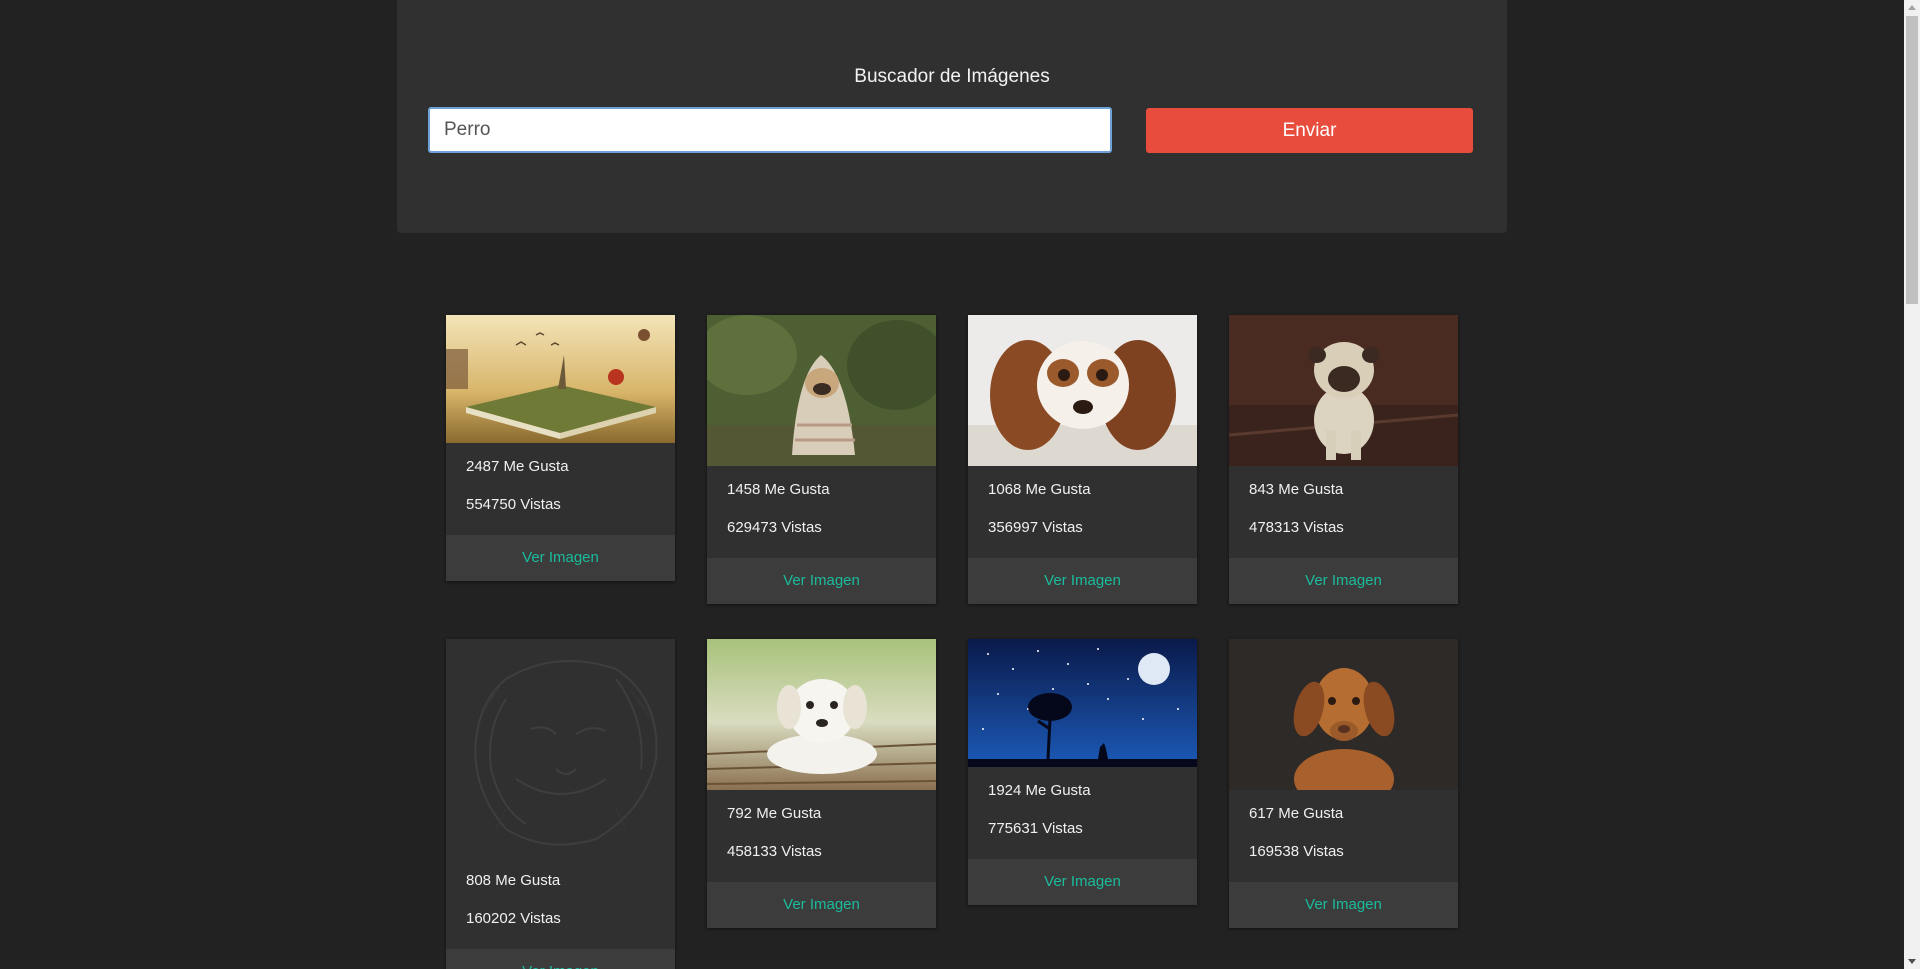 This screenshot has width=1920, height=969. What do you see at coordinates (778, 489) in the screenshot?
I see `likes-count: 1458 Me Gusta` at bounding box center [778, 489].